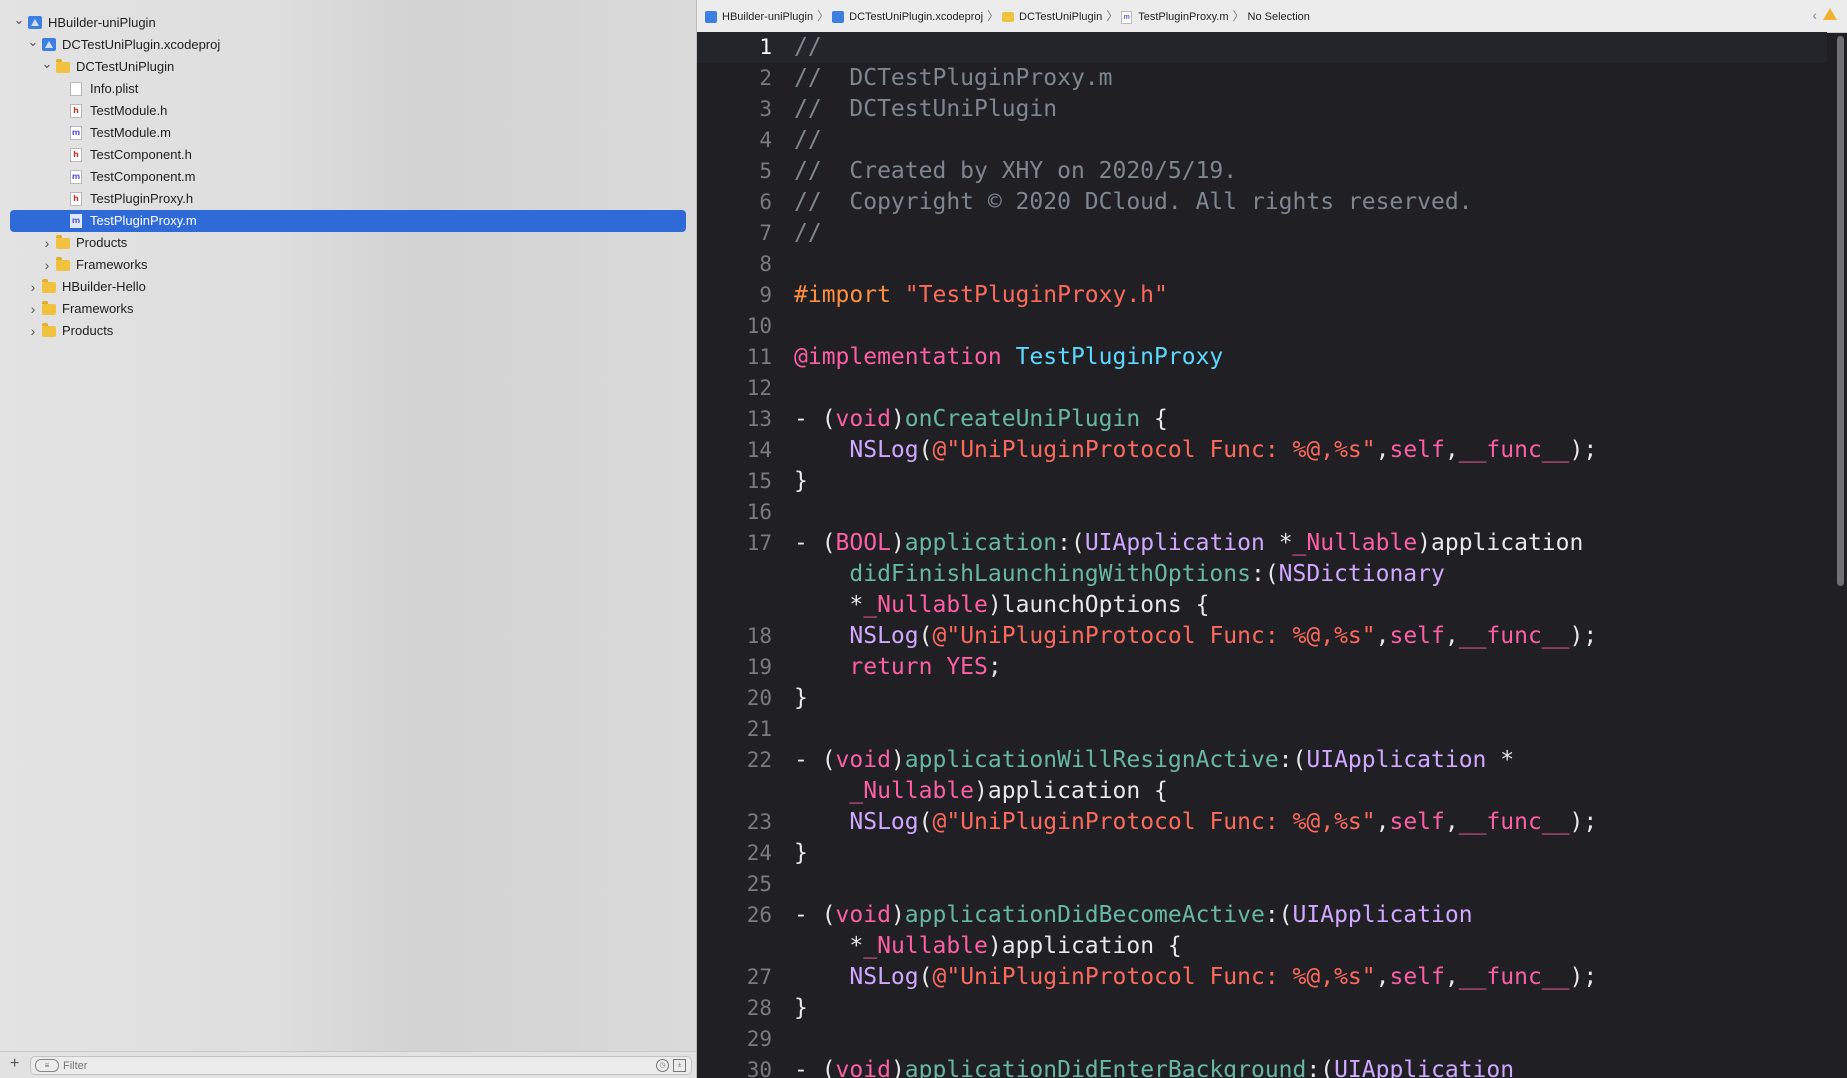  What do you see at coordinates (734, 667) in the screenshot?
I see `line-number: 19` at bounding box center [734, 667].